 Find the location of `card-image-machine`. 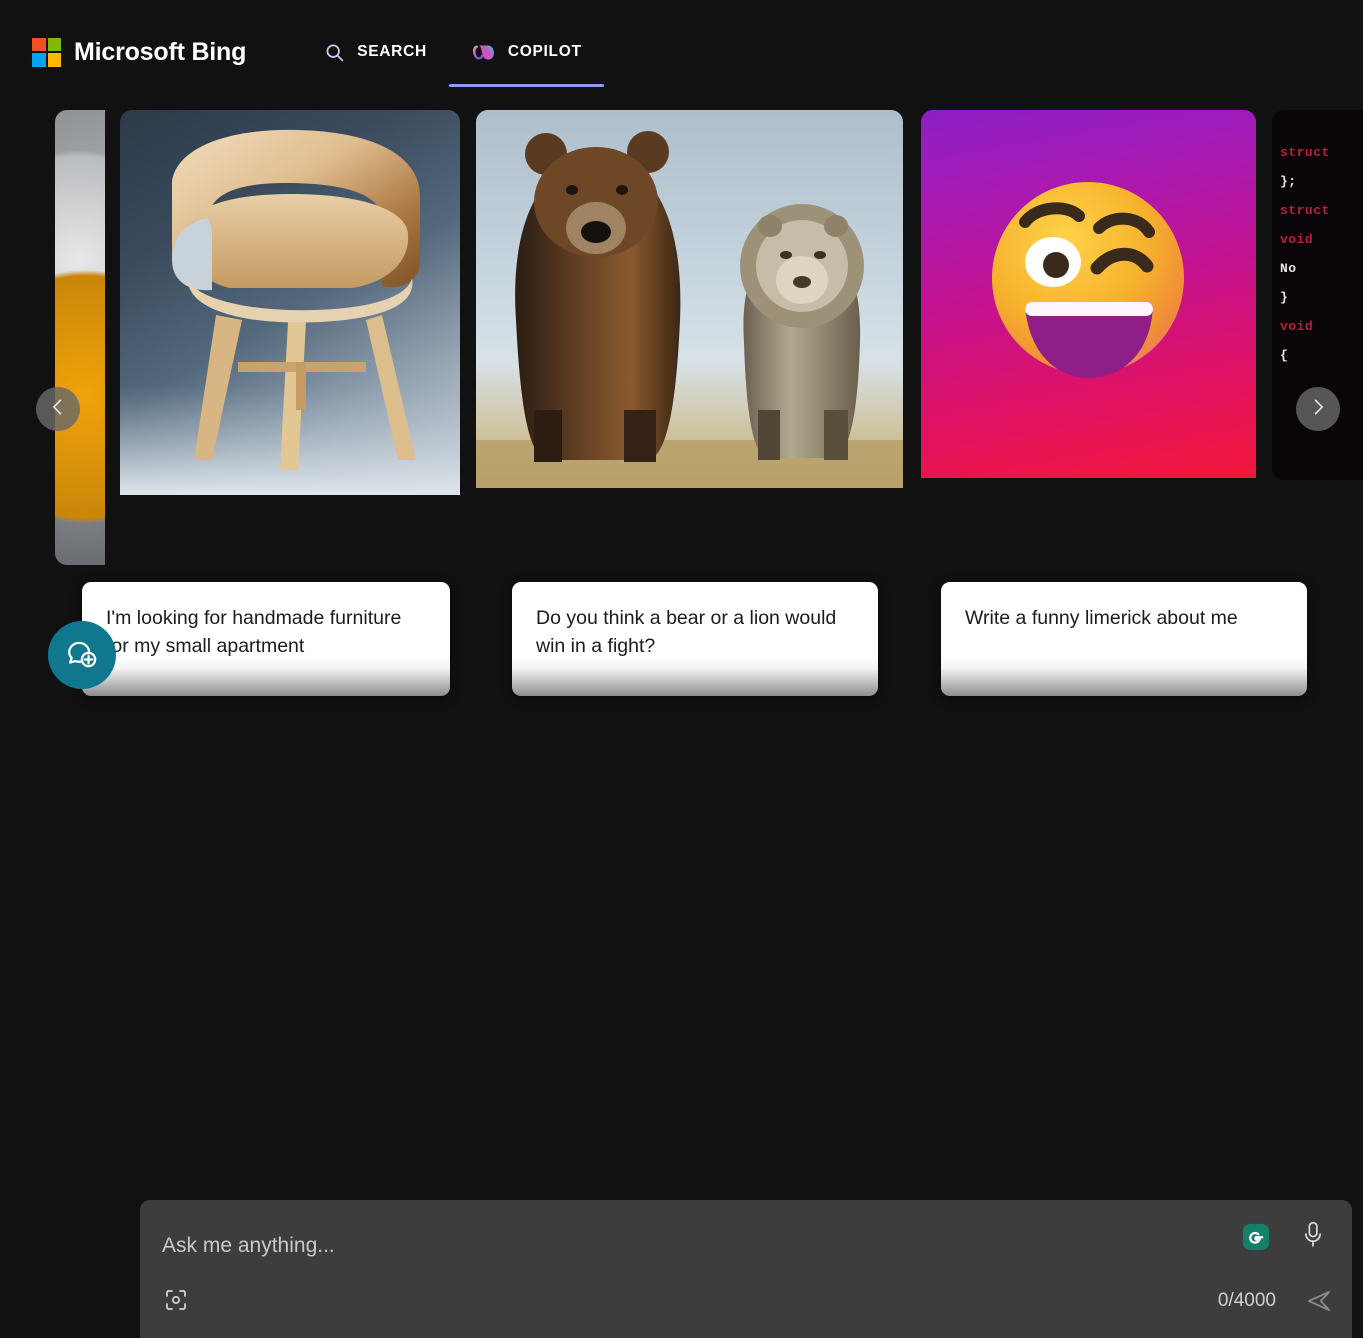

card-image-machine is located at coordinates (80, 337).